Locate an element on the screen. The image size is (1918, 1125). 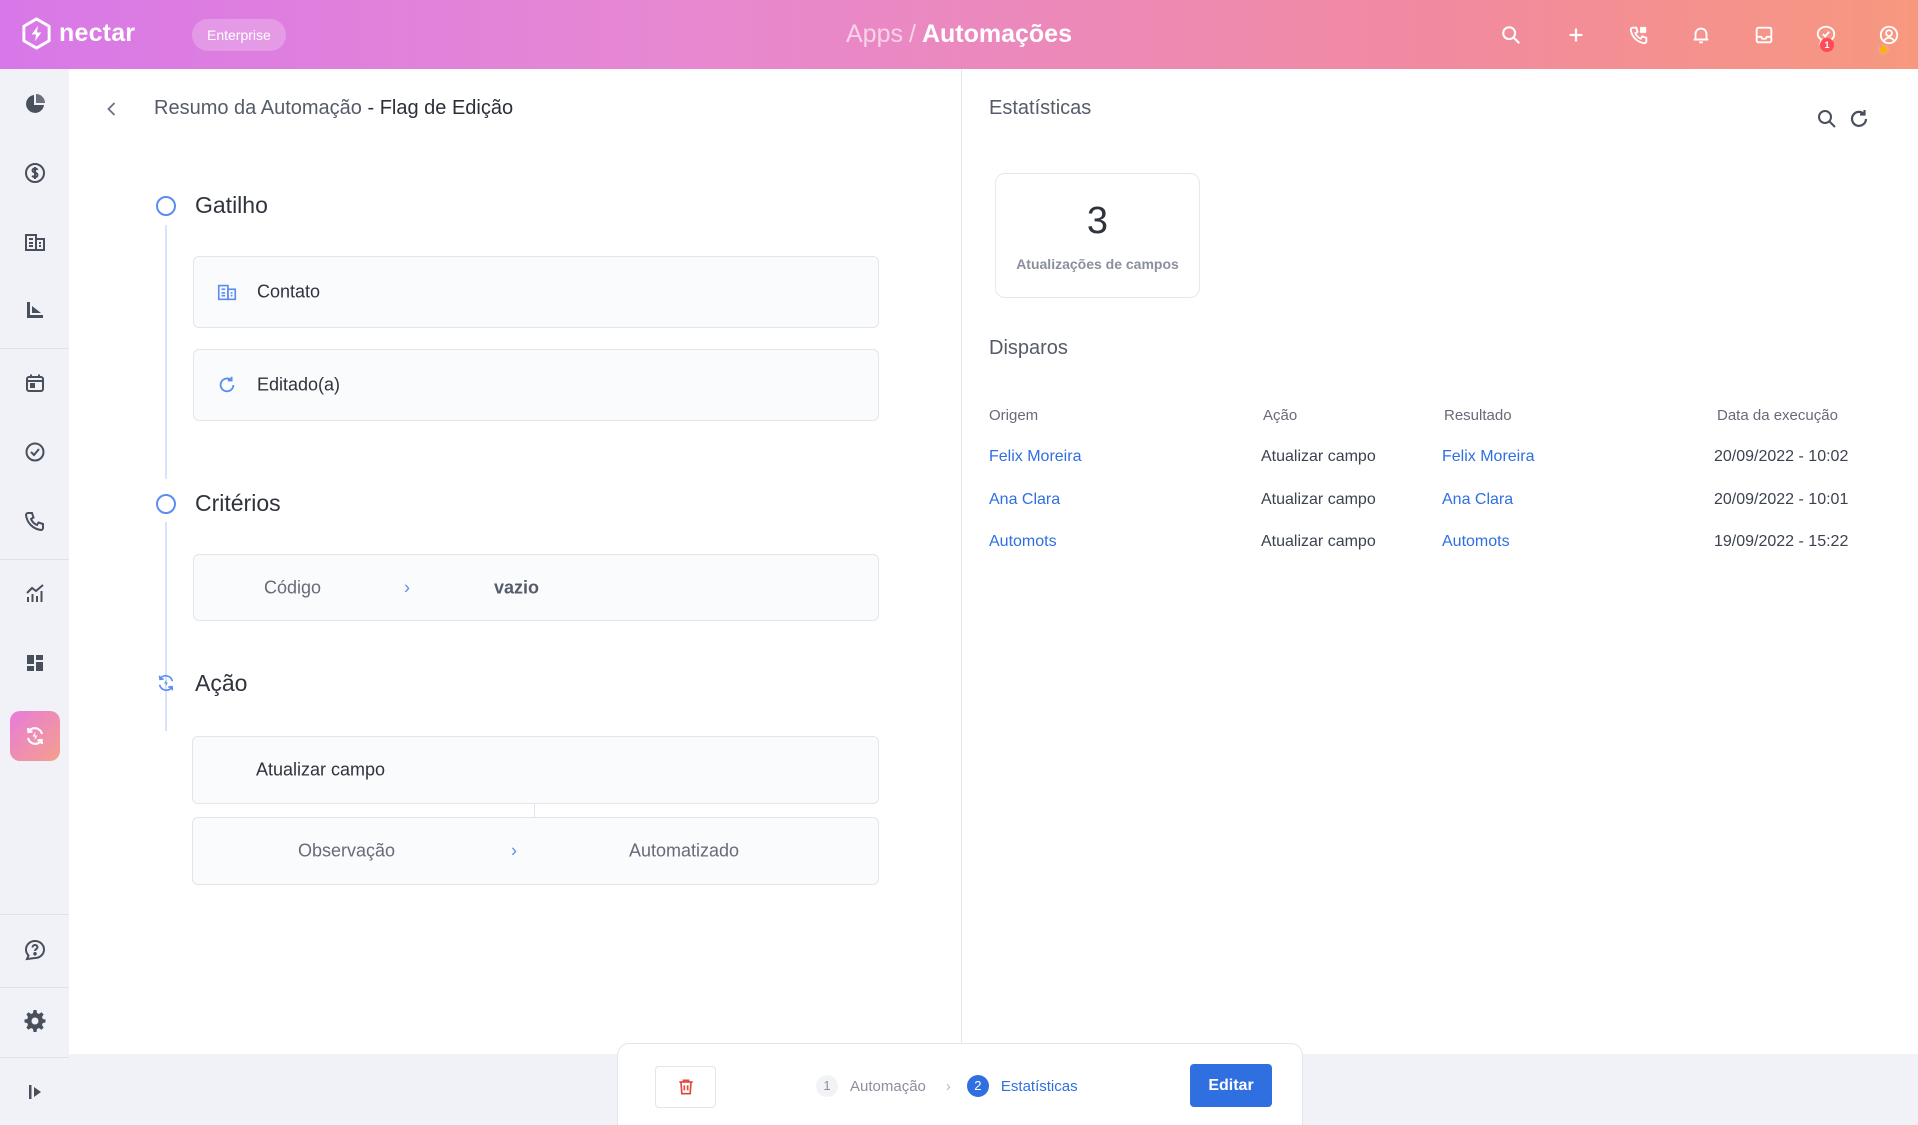
column-header-resultado: Resultado is located at coordinates (1478, 415).